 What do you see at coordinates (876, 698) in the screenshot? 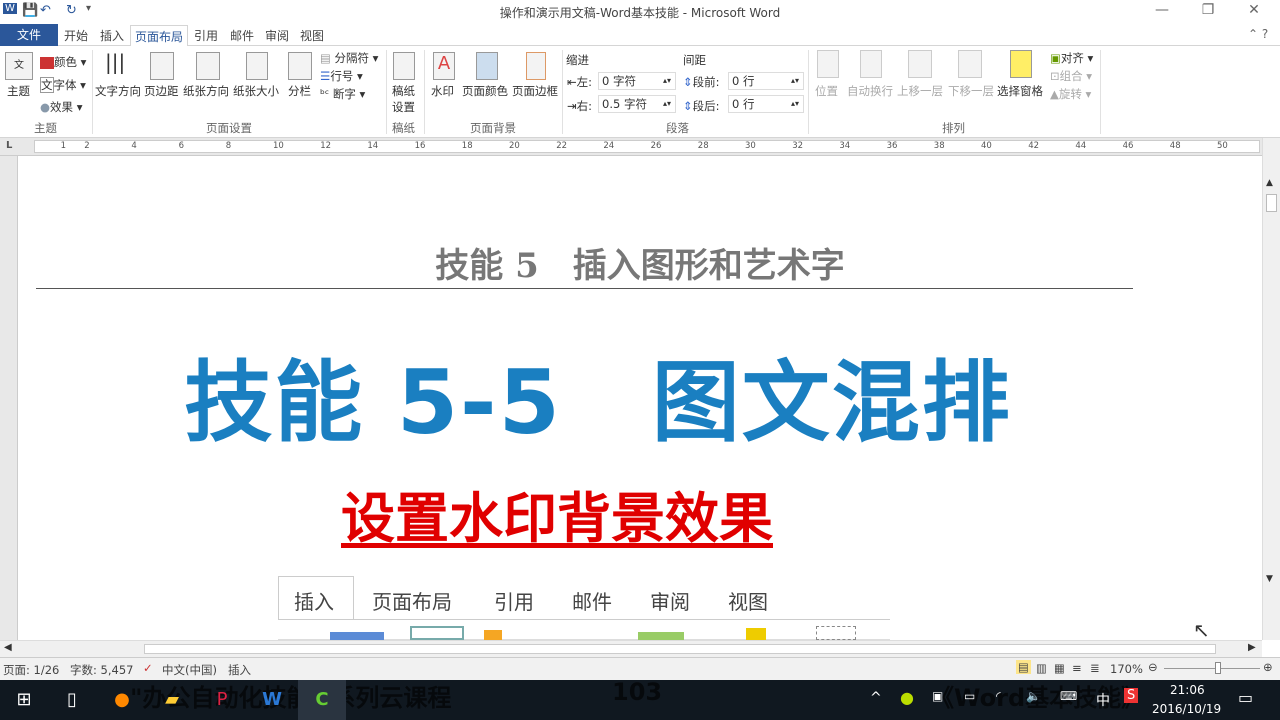
I see `show-hidden-icons: ^` at bounding box center [876, 698].